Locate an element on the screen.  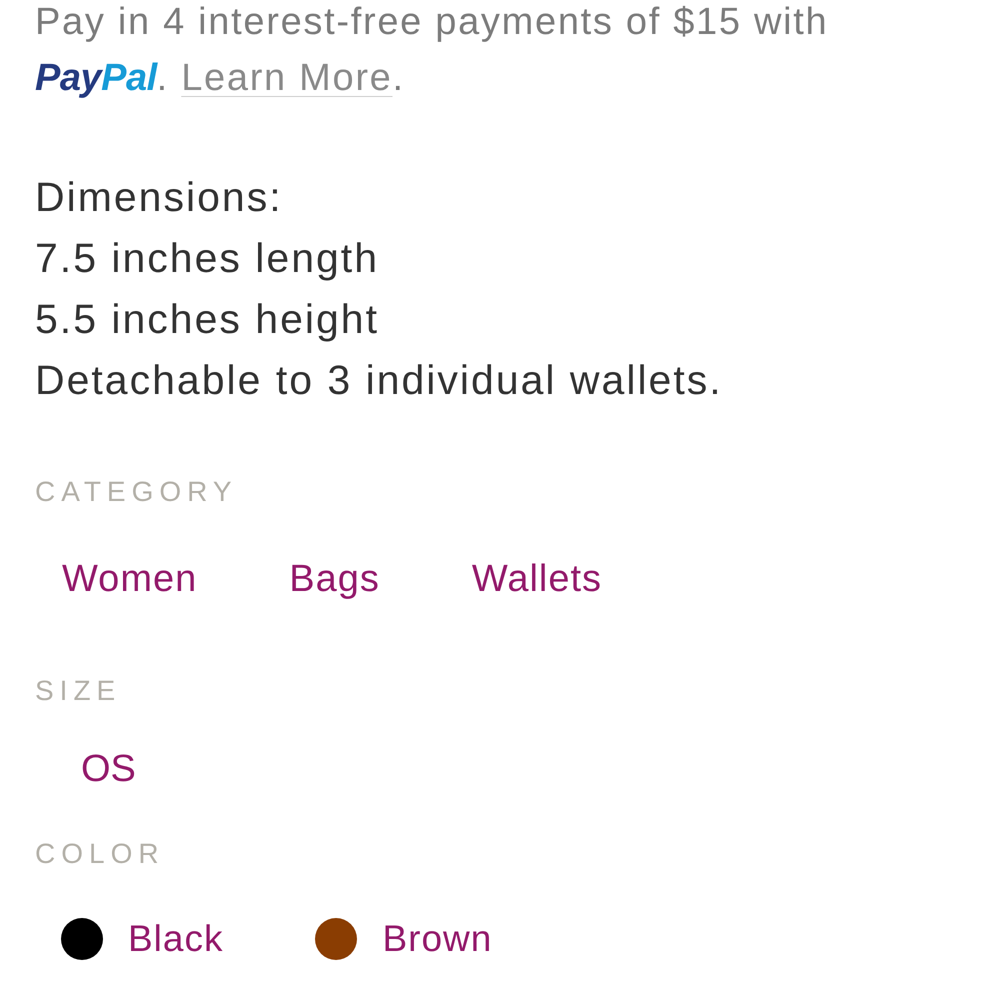
category-heading: CATEGORY is located at coordinates (136, 492).